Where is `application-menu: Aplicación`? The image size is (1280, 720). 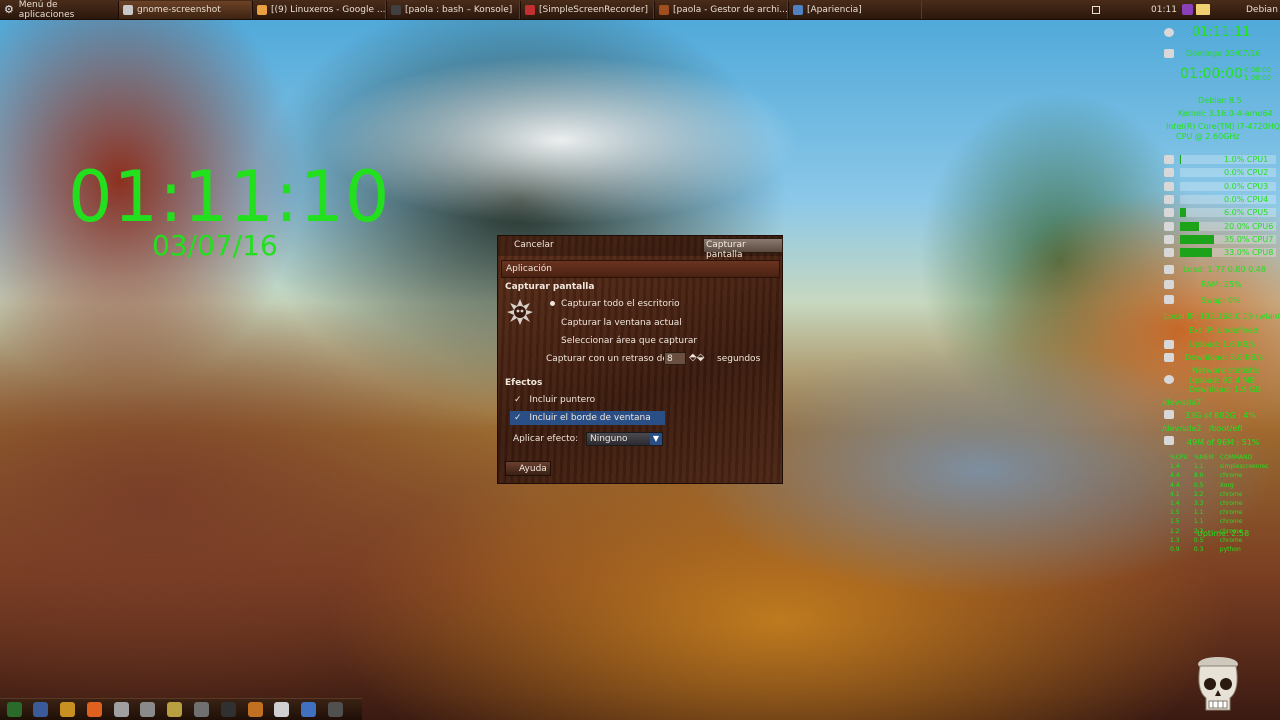 application-menu: Aplicación is located at coordinates (640, 269).